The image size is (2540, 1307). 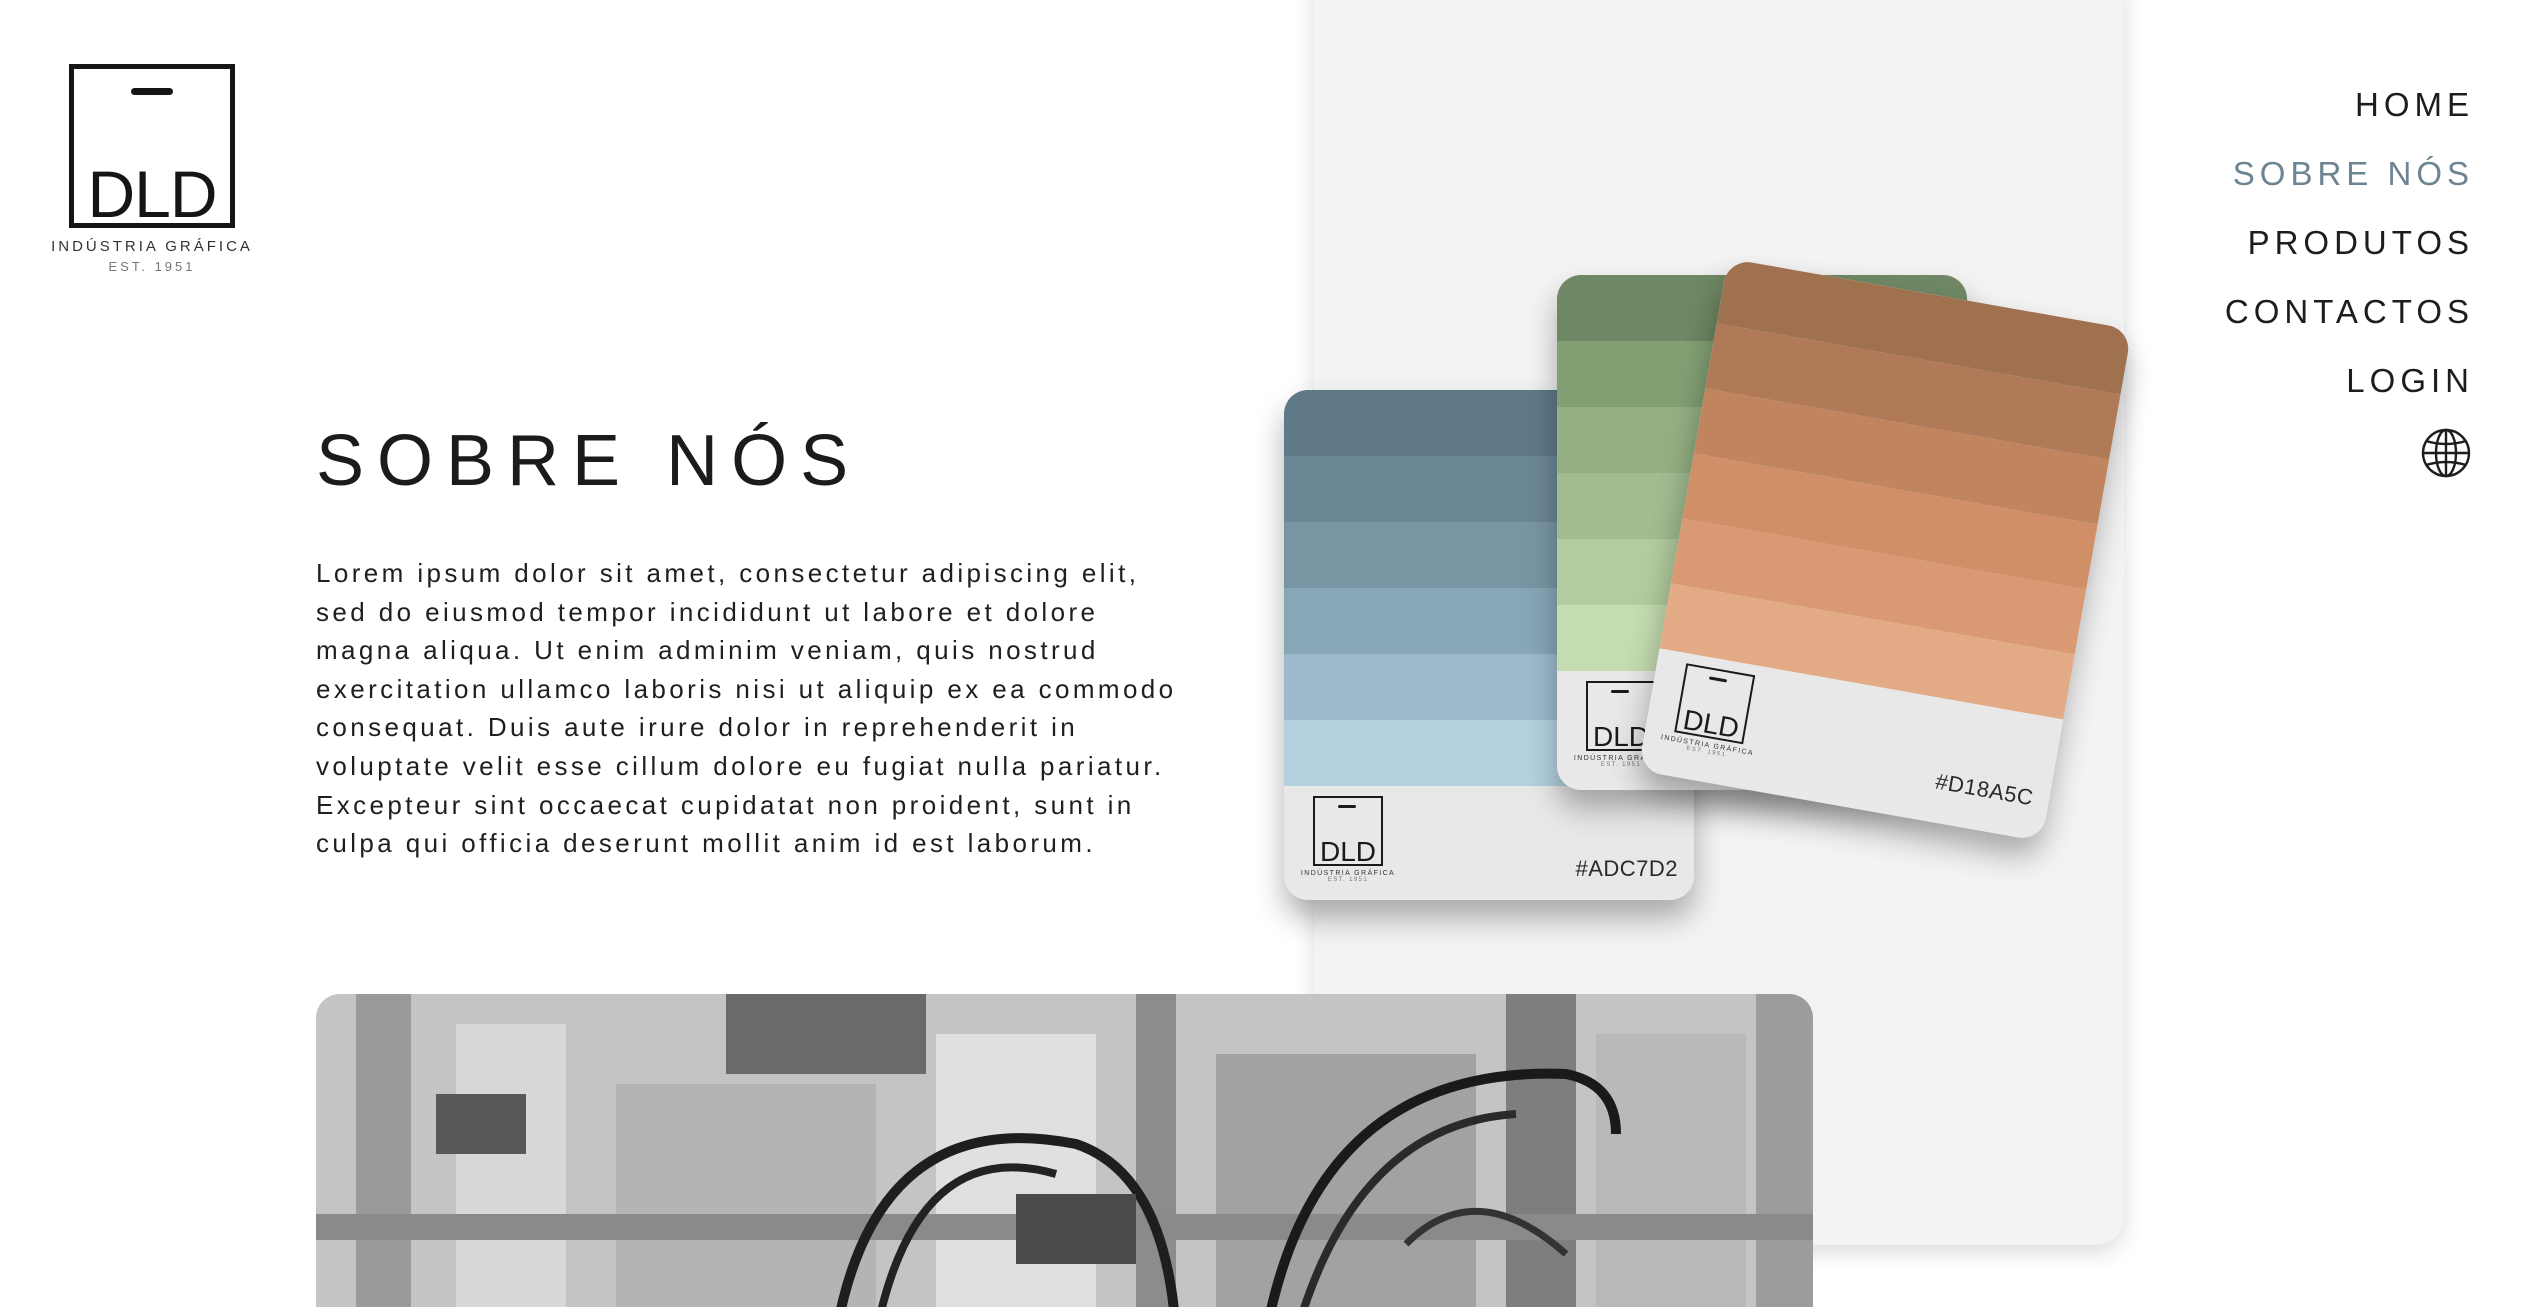 I want to click on swatch-hex-label: #D18A5C, so click(x=1984, y=789).